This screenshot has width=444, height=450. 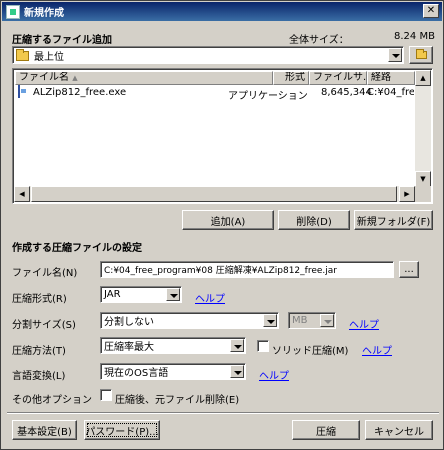 I want to click on file-size: 8,645,344, so click(x=346, y=92).